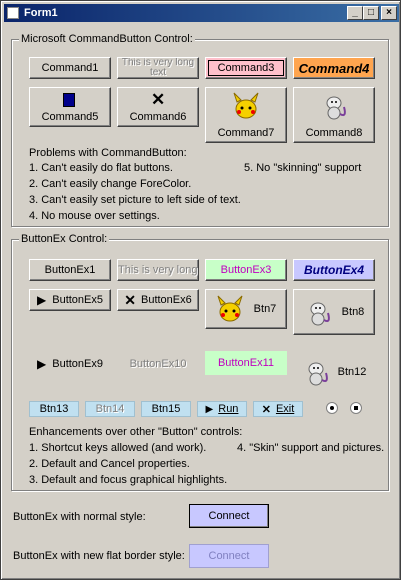 This screenshot has height=580, width=401. Describe the element at coordinates (265, 309) in the screenshot. I see `btn7-label: Btn7` at that location.